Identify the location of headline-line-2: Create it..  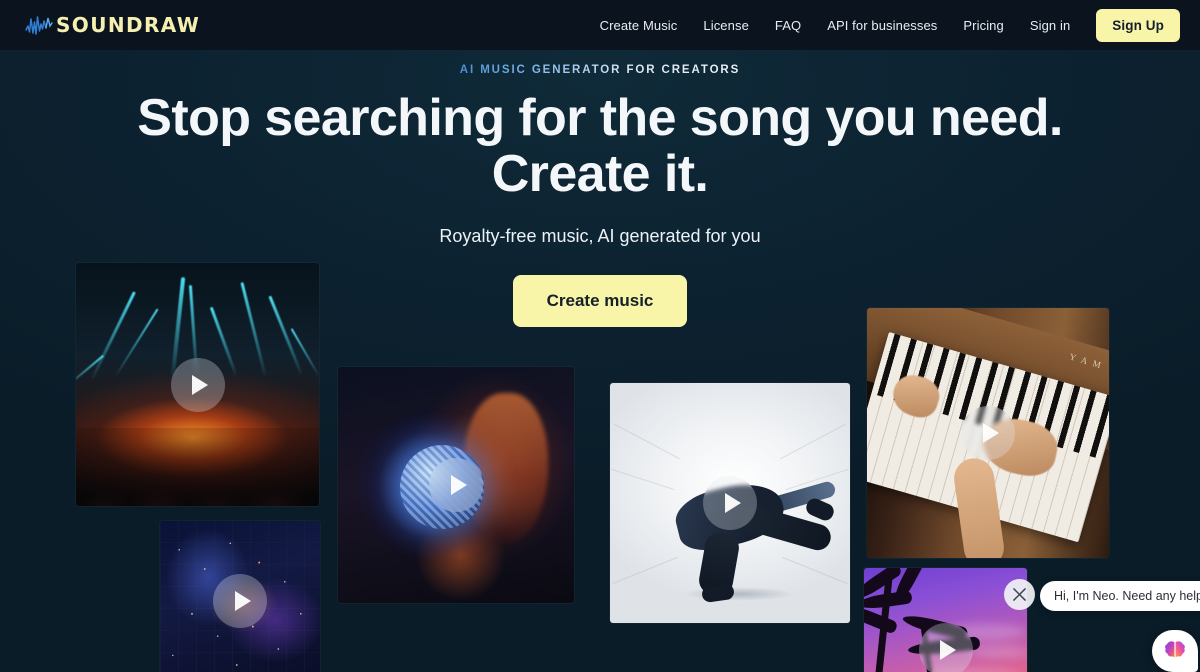
(600, 174).